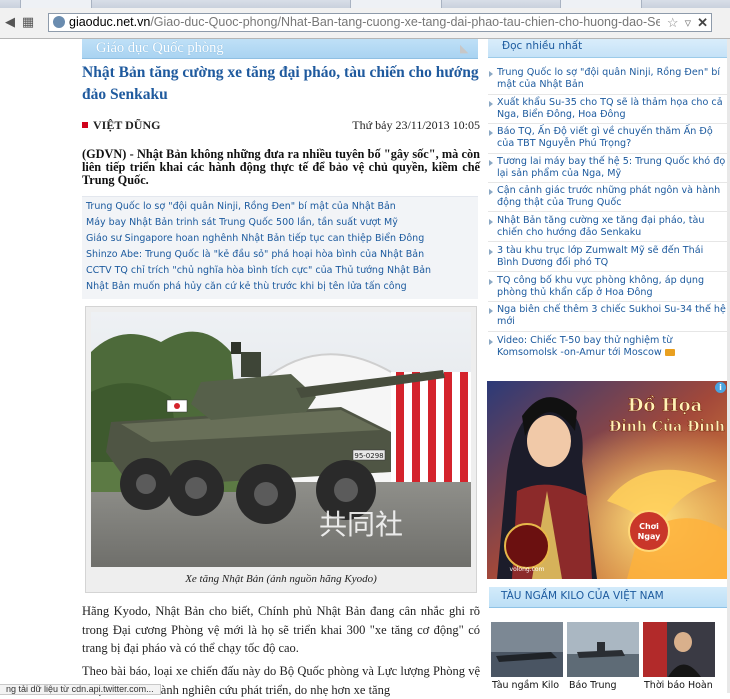 The width and height of the screenshot is (730, 699). Describe the element at coordinates (28, 23) in the screenshot. I see `grid-icon: ▦` at that location.